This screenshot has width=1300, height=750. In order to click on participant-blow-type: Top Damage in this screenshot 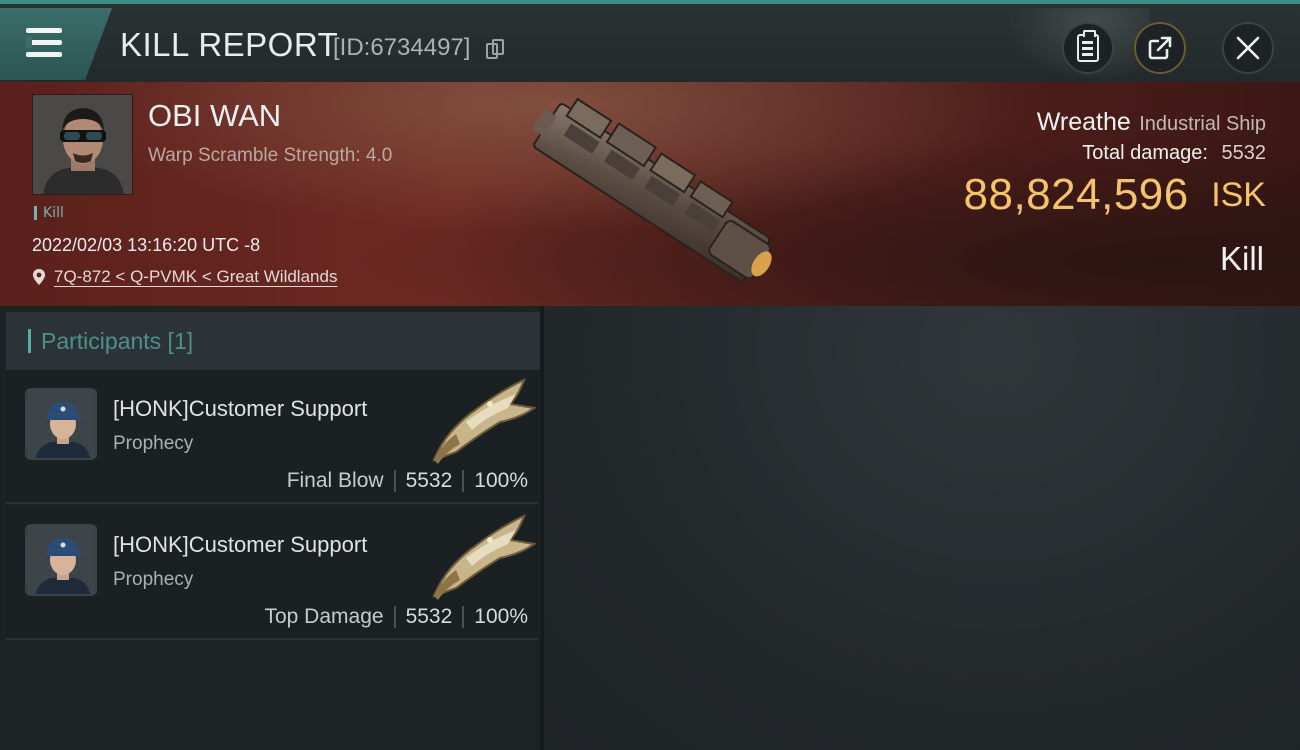, I will do `click(324, 616)`.